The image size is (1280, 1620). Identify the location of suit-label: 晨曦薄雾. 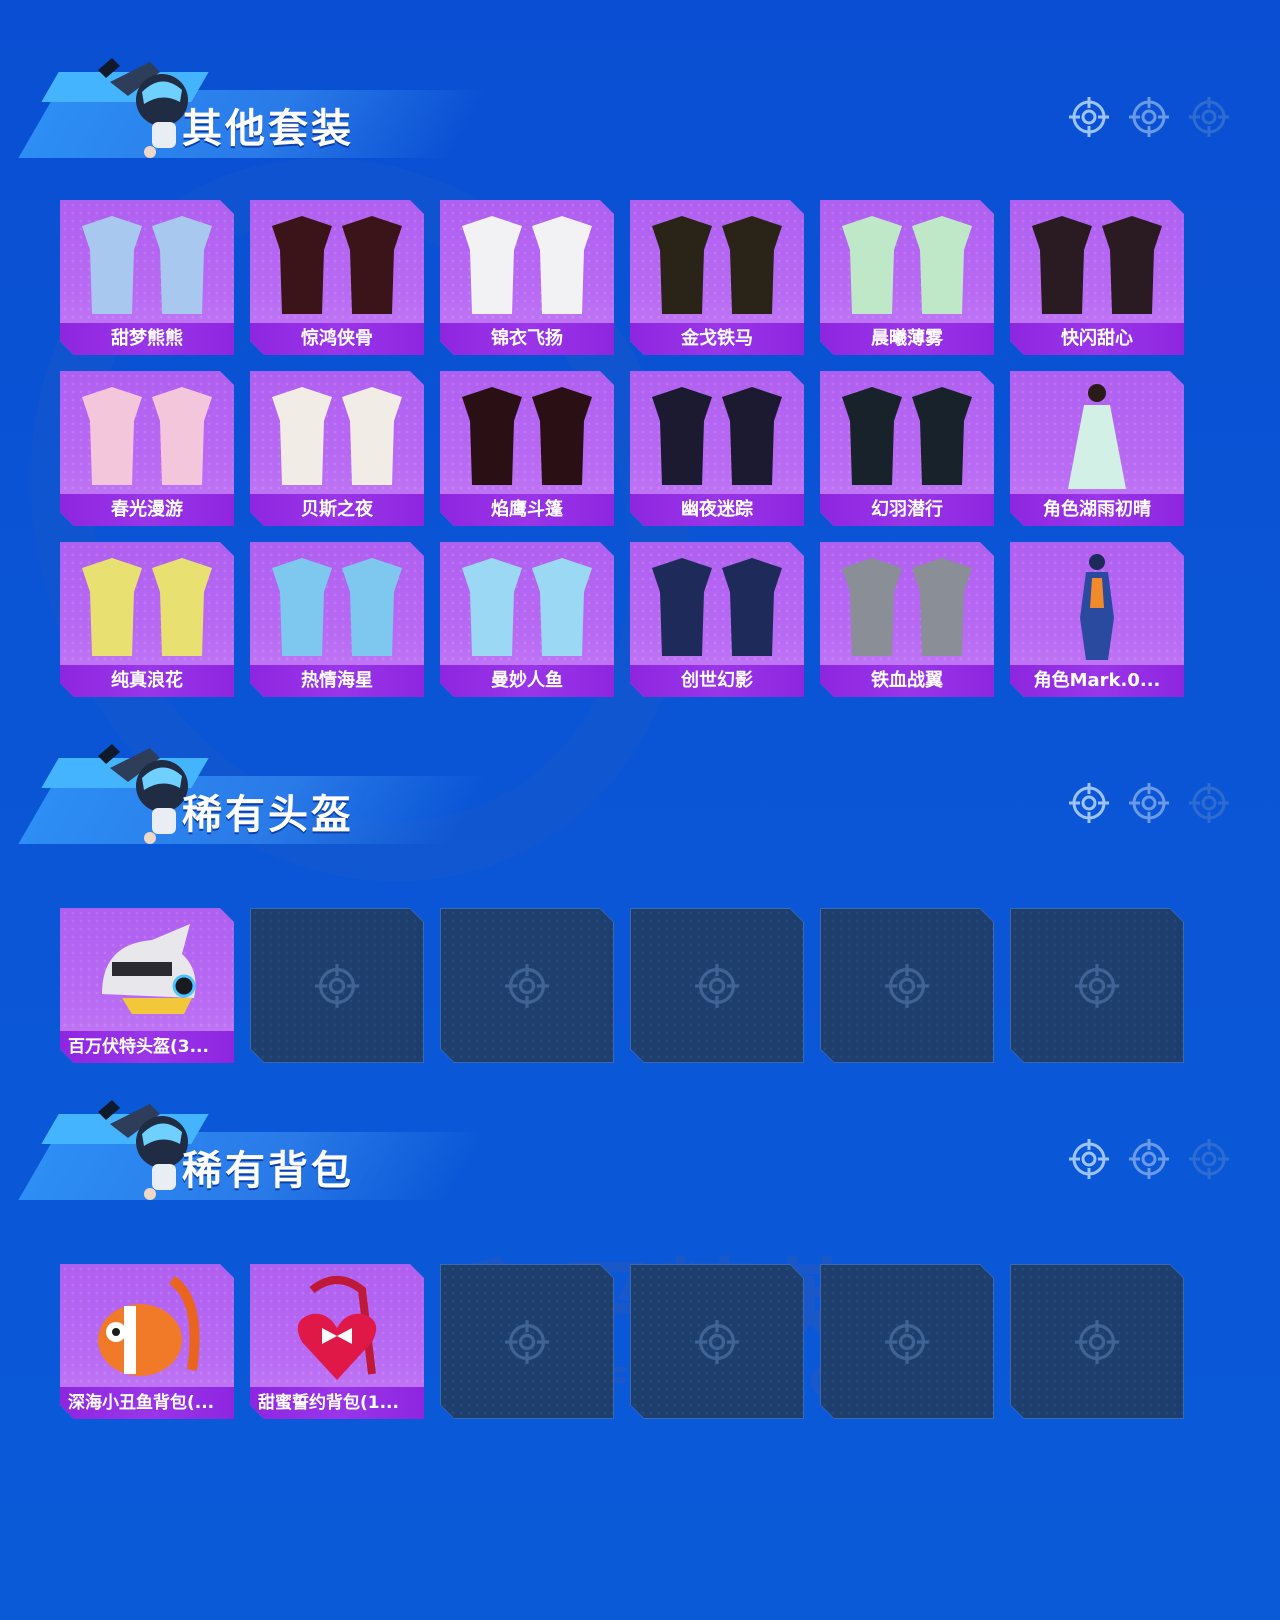
(907, 339).